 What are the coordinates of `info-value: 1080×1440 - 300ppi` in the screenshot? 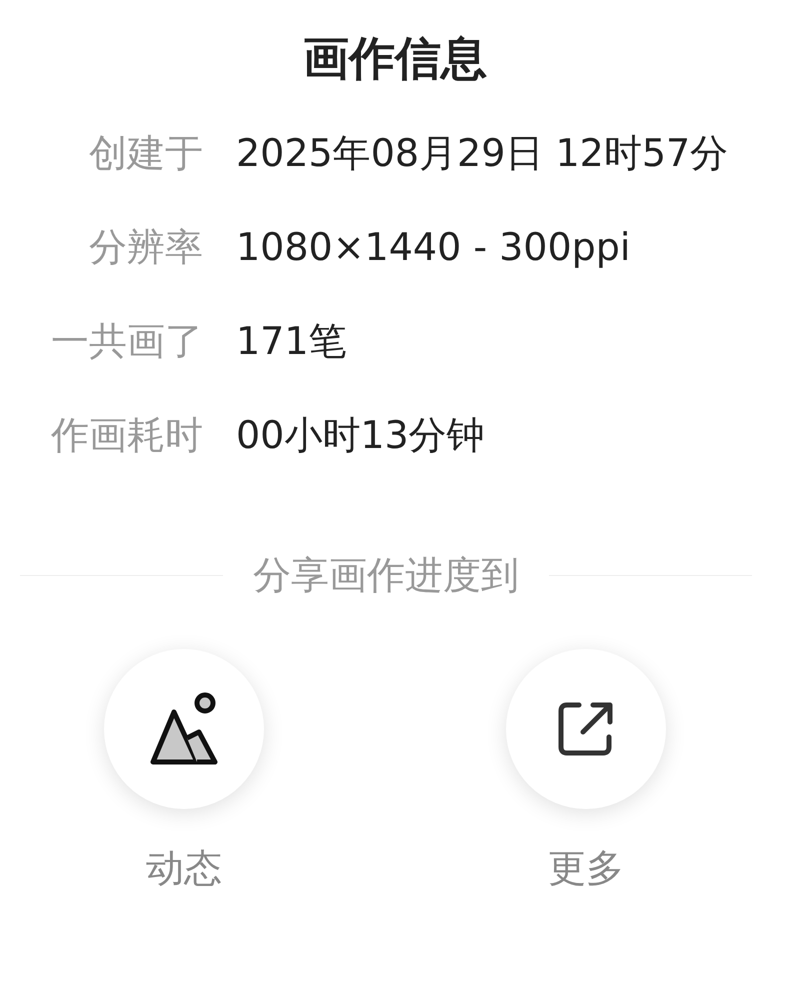 It's located at (434, 247).